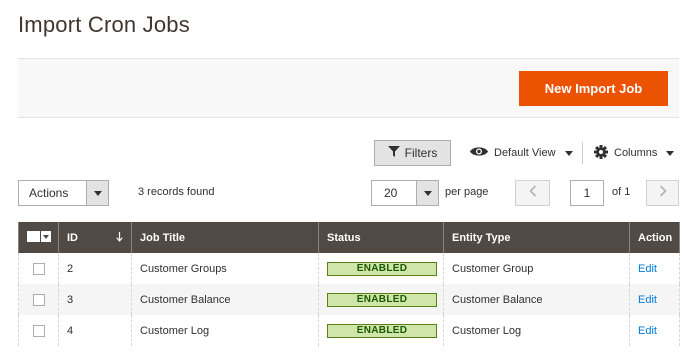 The image size is (685, 360). I want to click on mass-actions-select: Actions, so click(63, 193).